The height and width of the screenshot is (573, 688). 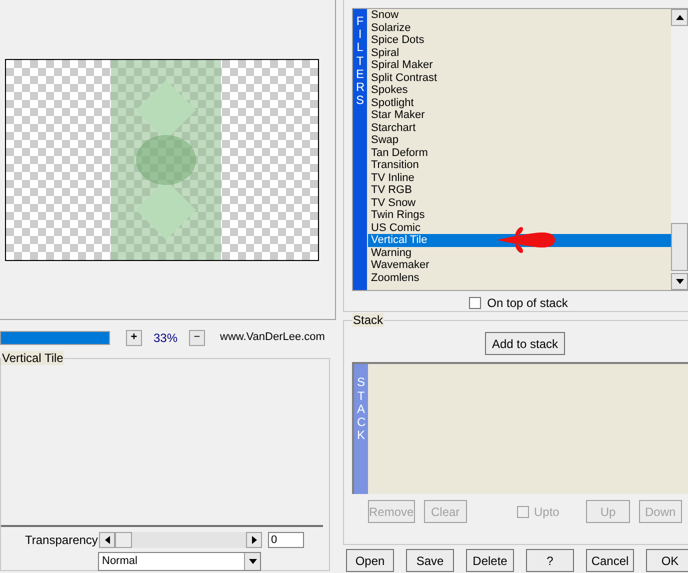 What do you see at coordinates (134, 338) in the screenshot?
I see `zoom-in-button: +` at bounding box center [134, 338].